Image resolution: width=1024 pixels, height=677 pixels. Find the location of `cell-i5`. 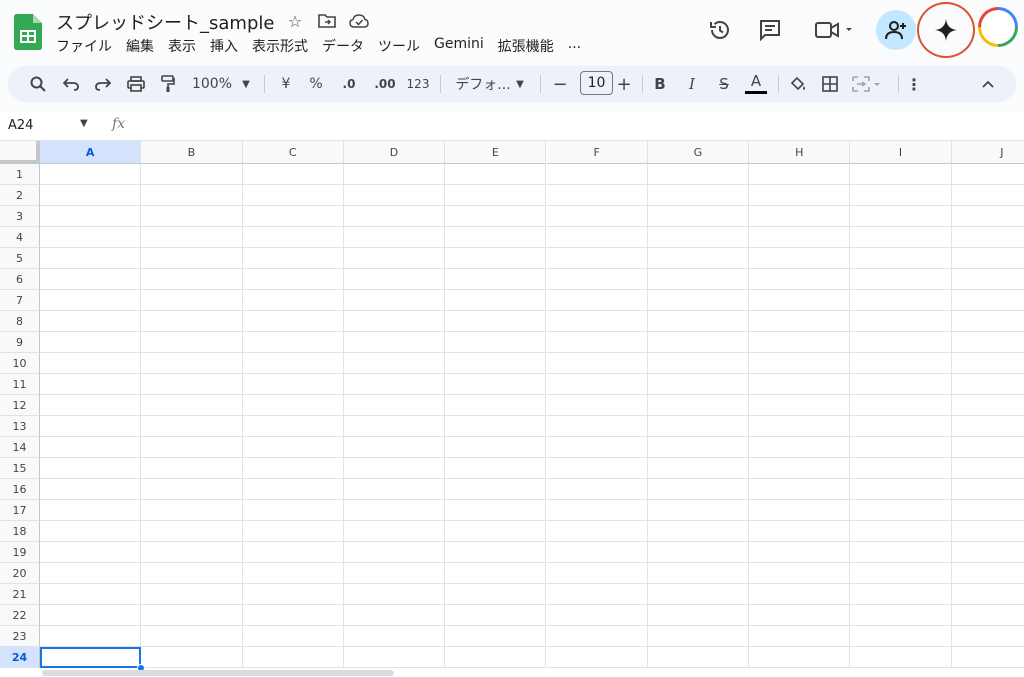

cell-i5 is located at coordinates (901, 258).